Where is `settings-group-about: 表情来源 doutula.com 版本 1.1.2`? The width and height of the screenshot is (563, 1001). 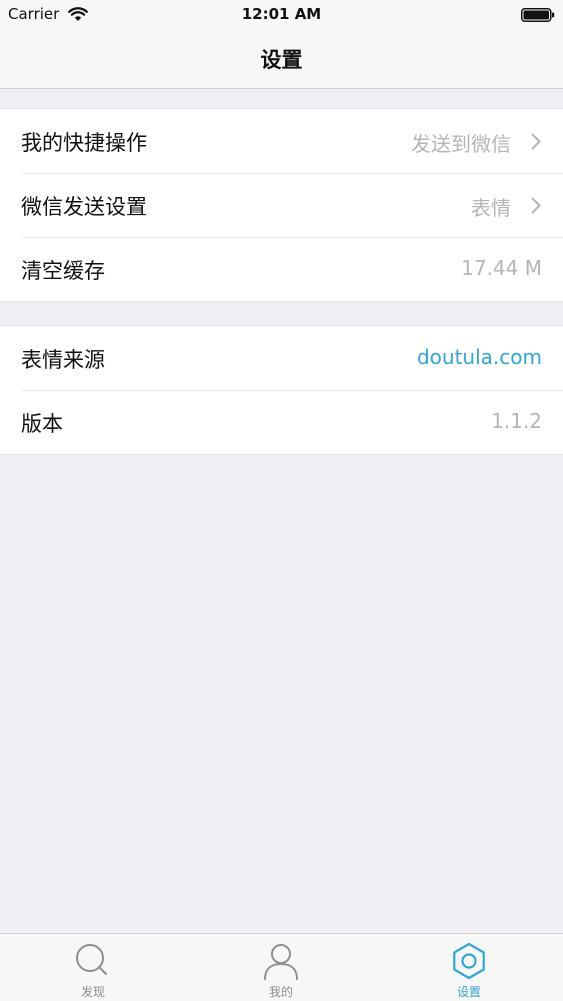
settings-group-about: 表情来源 doutula.com 版本 1.1.2 is located at coordinates (281, 390).